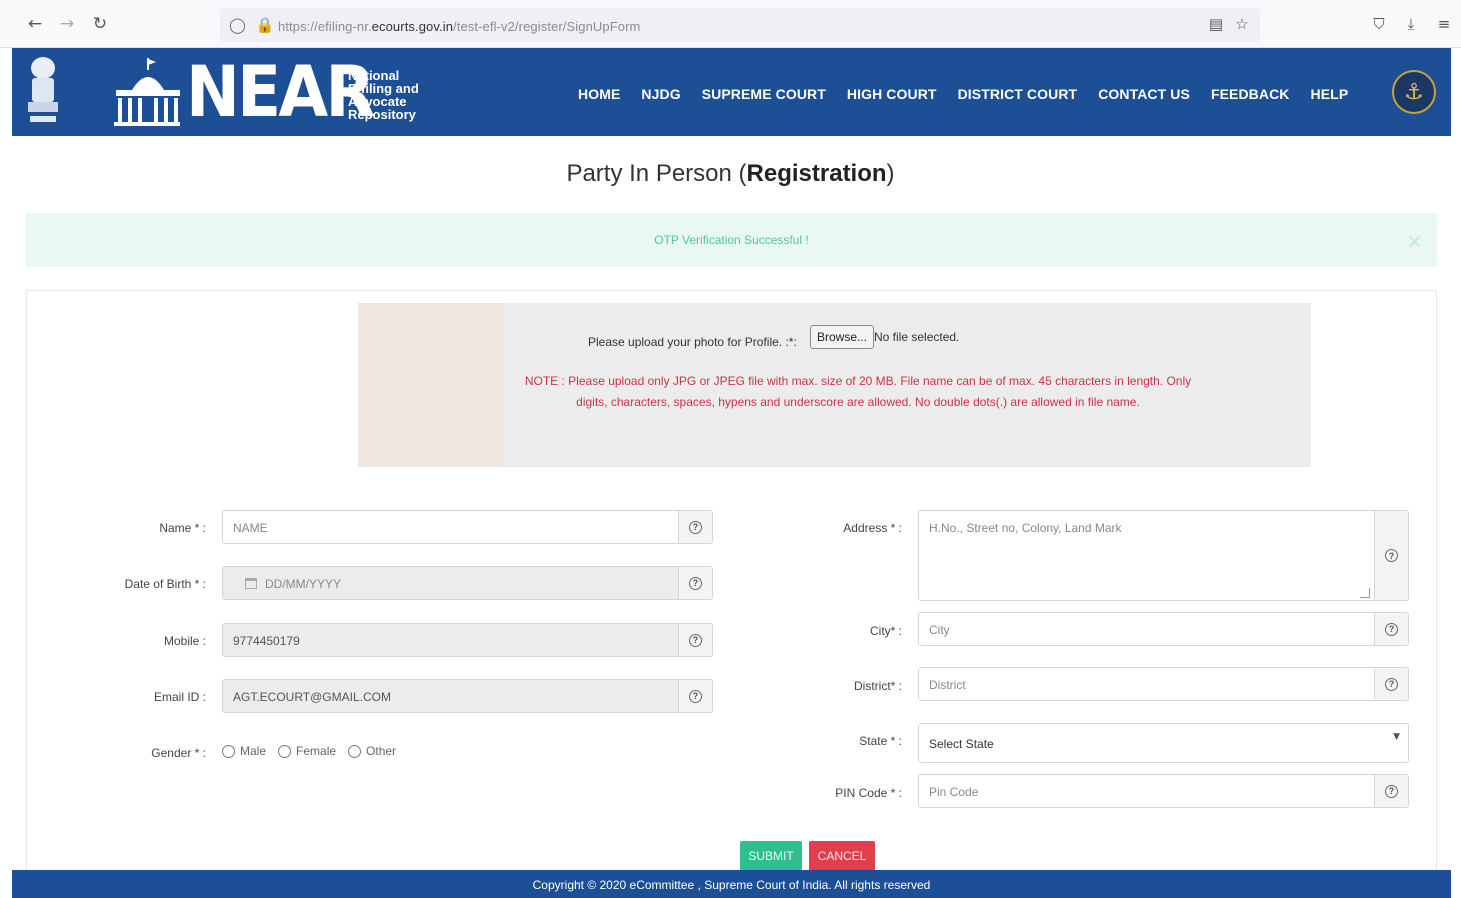 Image resolution: width=1461 pixels, height=898 pixels. I want to click on submit-button: SUBMIT, so click(771, 856).